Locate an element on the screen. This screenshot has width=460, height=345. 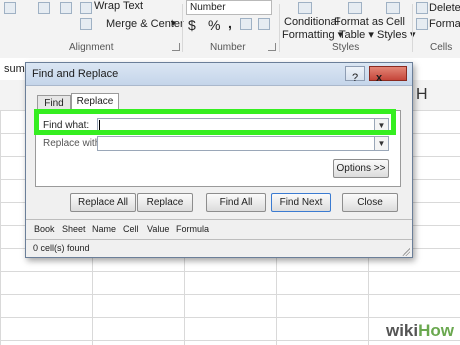
watermark-wiki: wiki is located at coordinates (402, 330).